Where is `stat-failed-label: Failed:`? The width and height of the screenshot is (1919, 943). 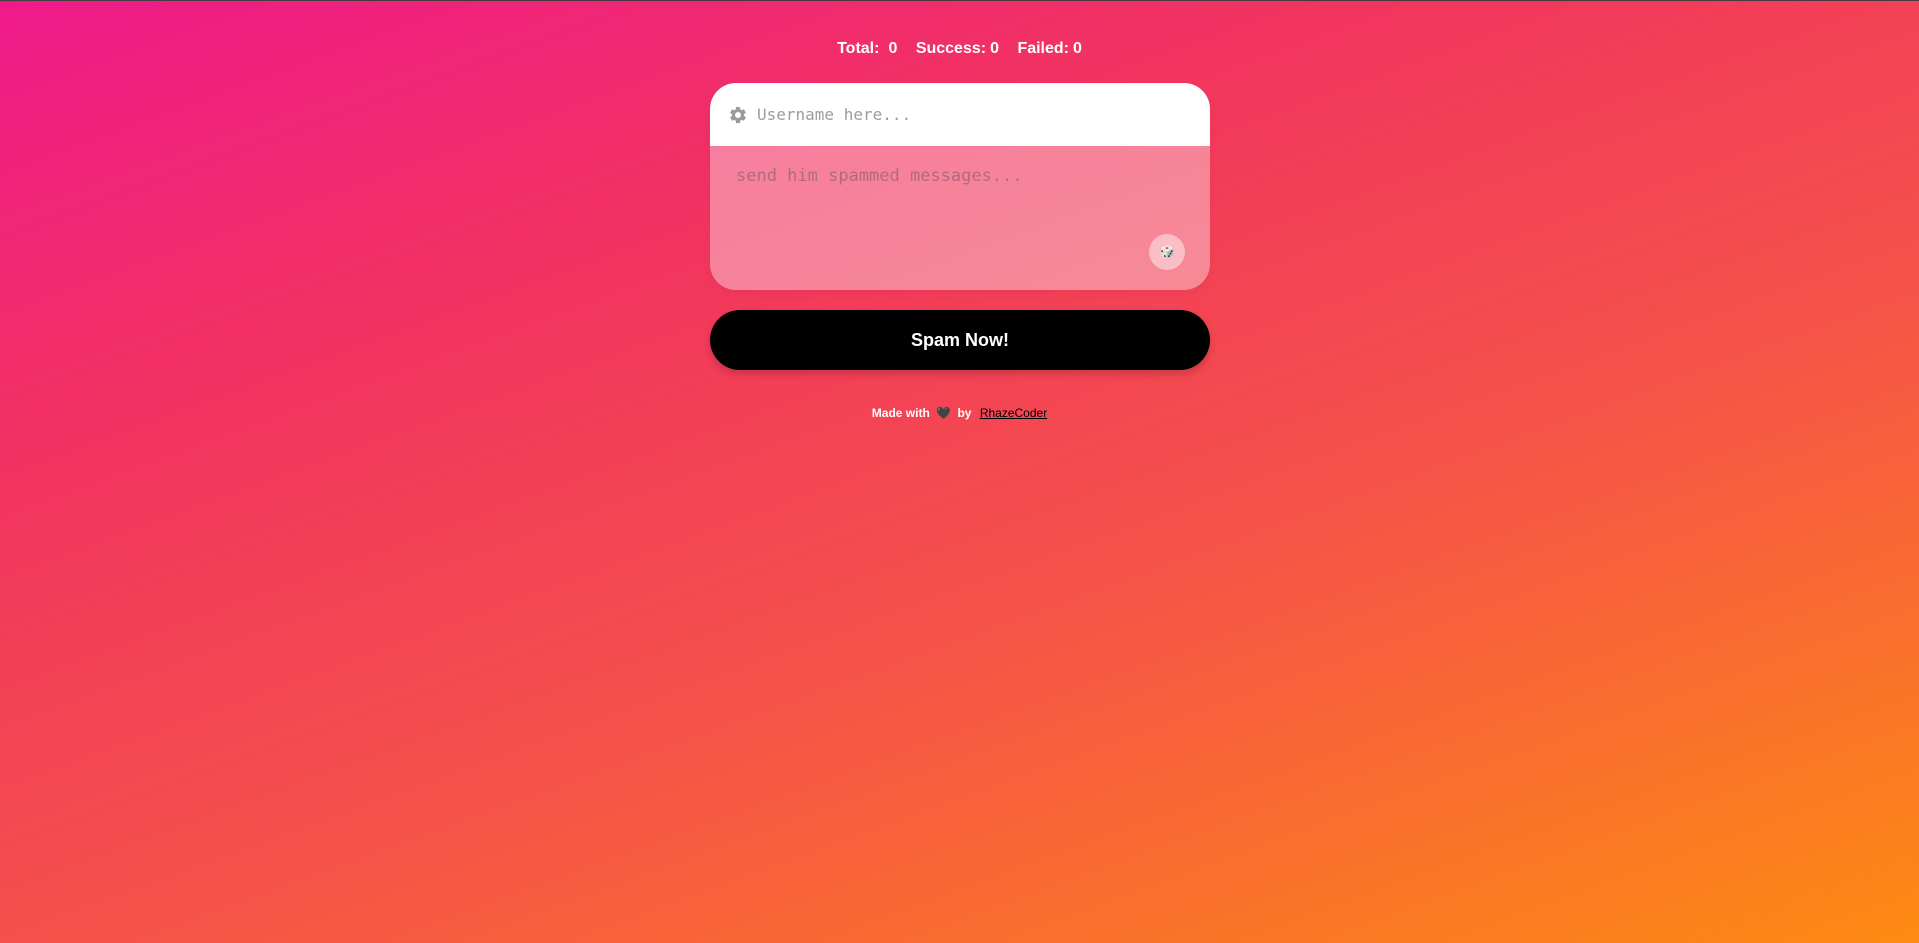 stat-failed-label: Failed: is located at coordinates (1043, 48).